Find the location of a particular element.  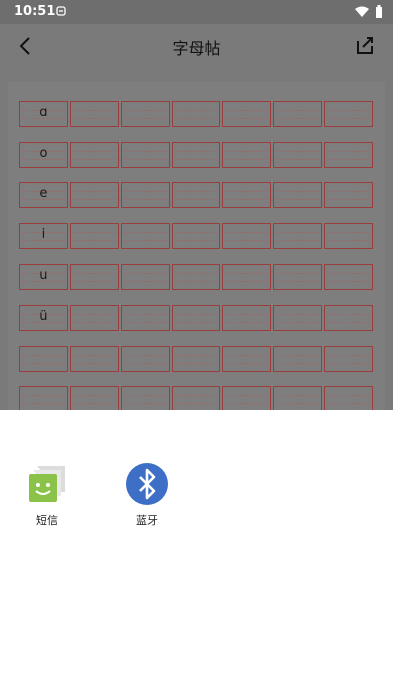

battery-icon is located at coordinates (379, 11).